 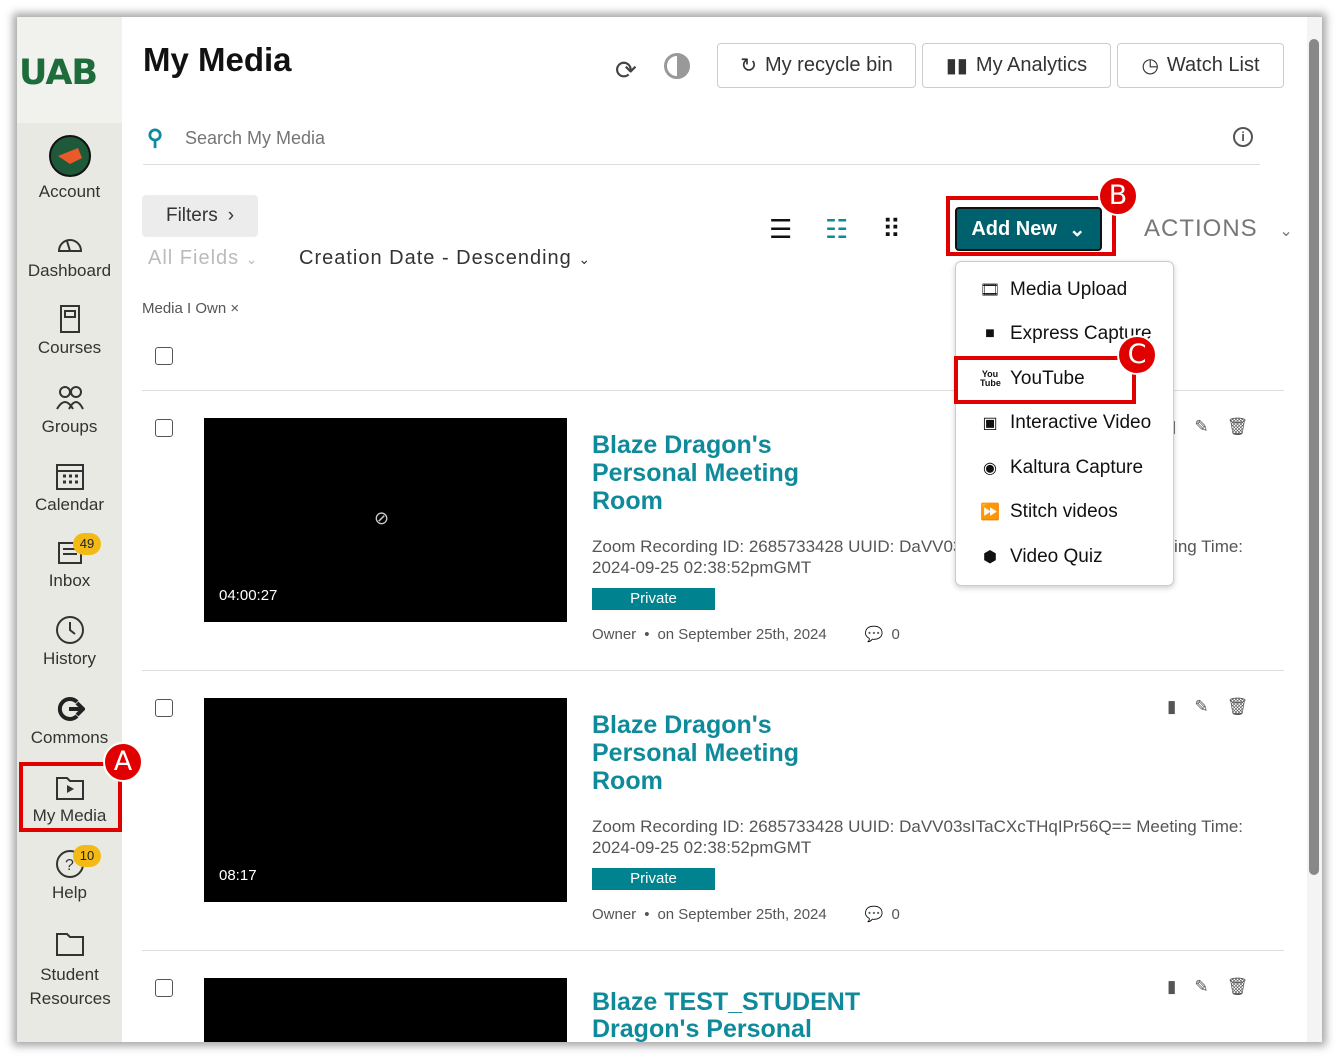 I want to click on folder-icon, so click(x=69, y=944).